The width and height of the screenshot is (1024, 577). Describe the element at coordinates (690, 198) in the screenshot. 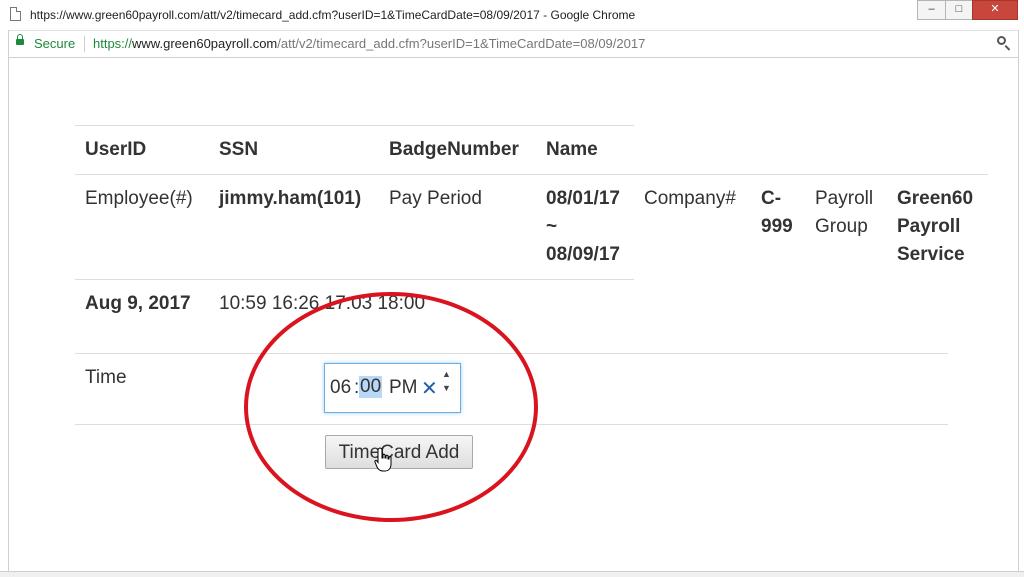

I see `company-label: Company#` at that location.